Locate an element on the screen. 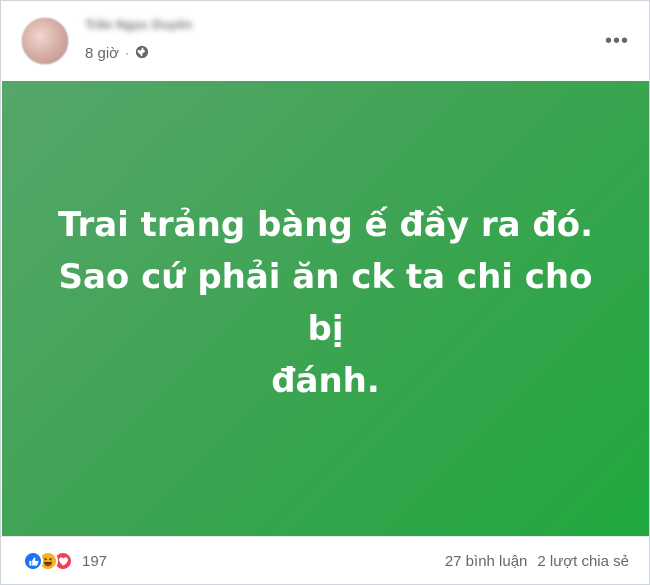 The width and height of the screenshot is (650, 585). shares-link: 2 lượt chia sẻ is located at coordinates (583, 561).